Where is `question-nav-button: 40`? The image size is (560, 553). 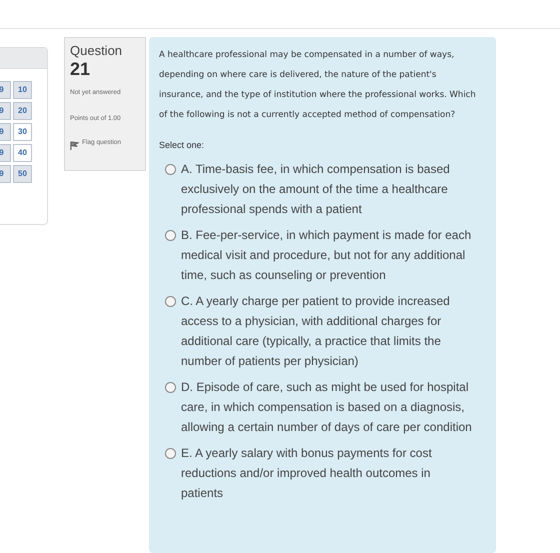 question-nav-button: 40 is located at coordinates (22, 153).